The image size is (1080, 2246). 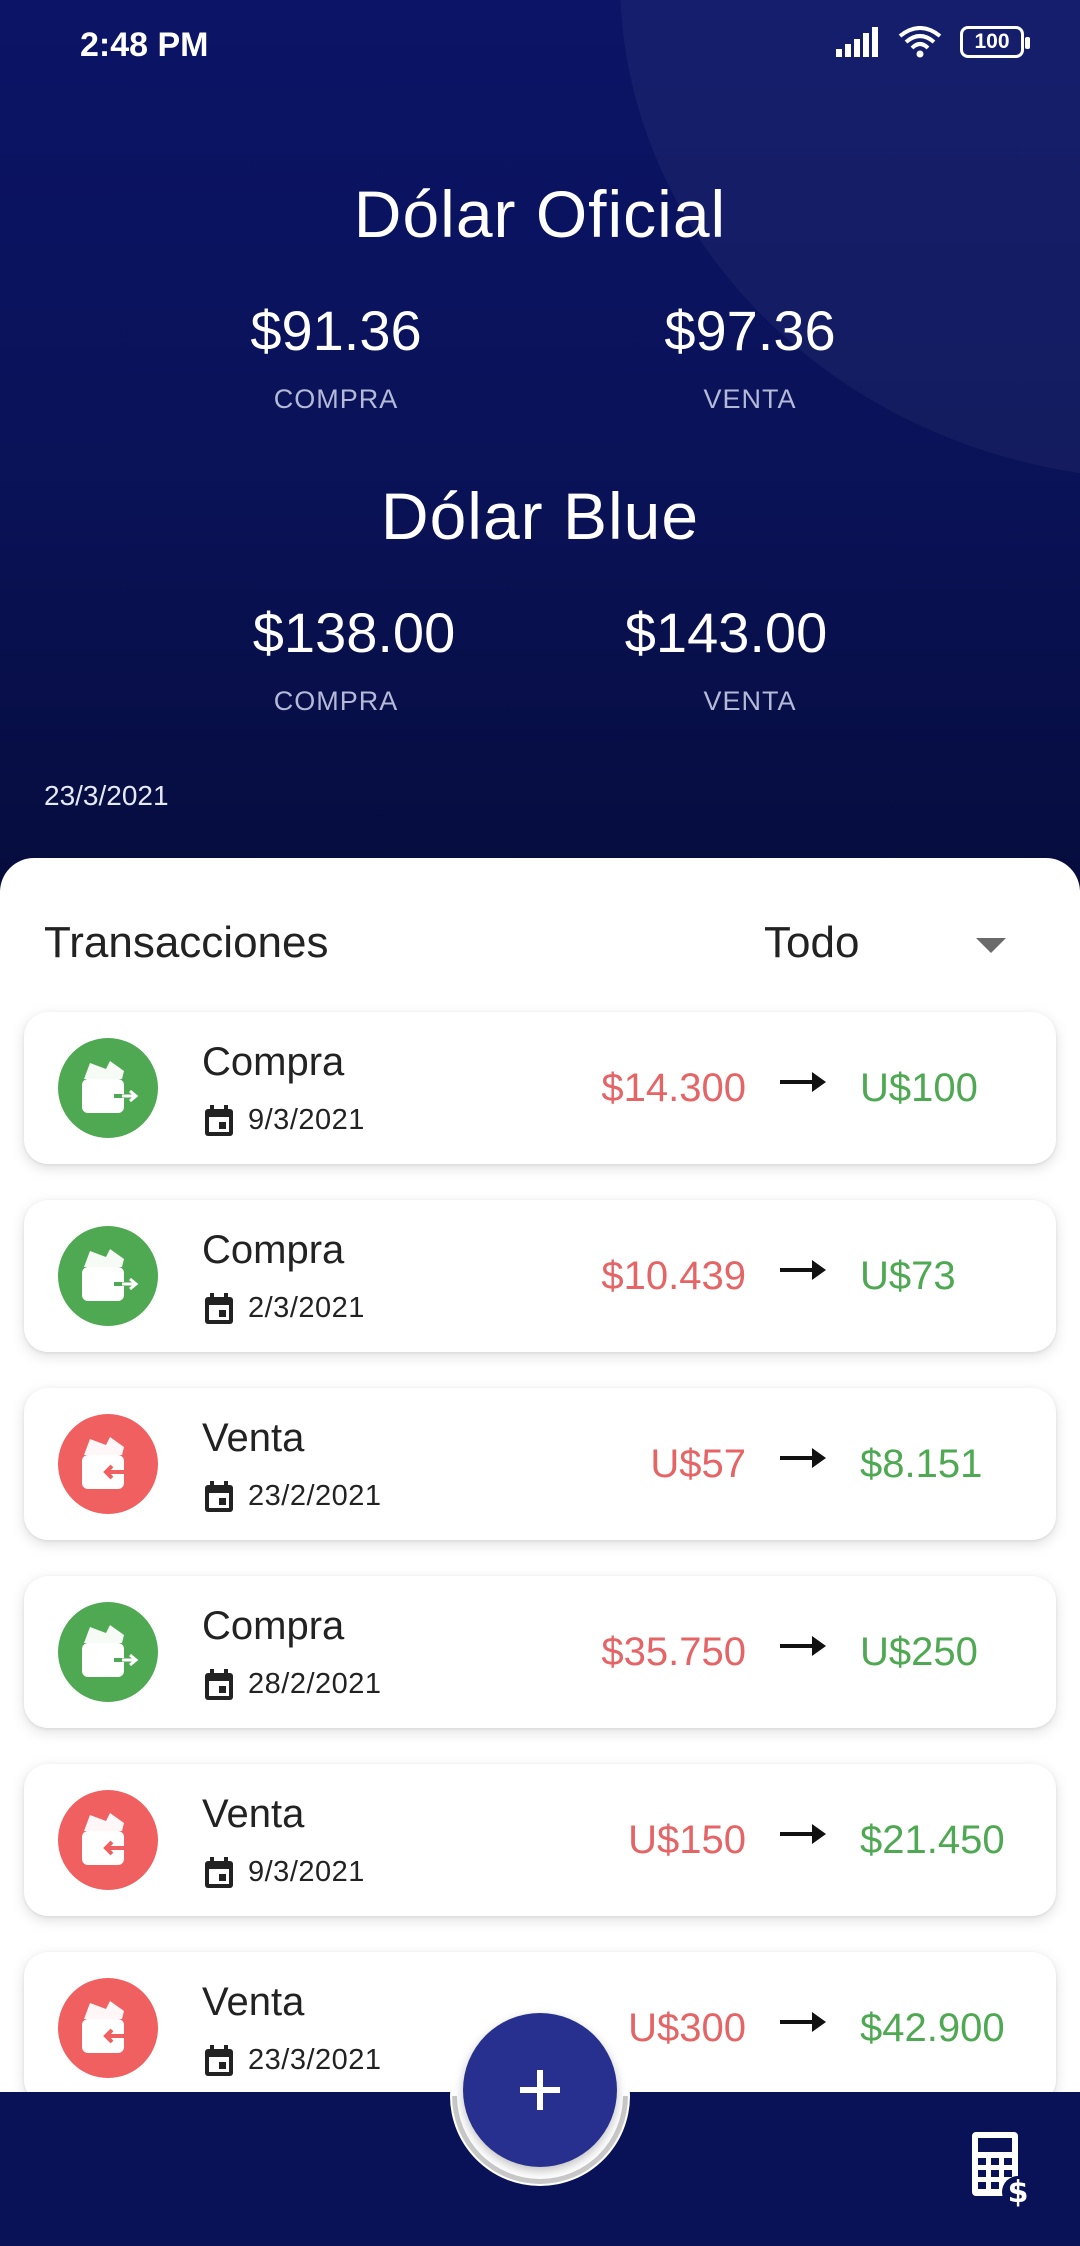 What do you see at coordinates (540, 516) in the screenshot?
I see `rate-title-blue: Dólar Blue` at bounding box center [540, 516].